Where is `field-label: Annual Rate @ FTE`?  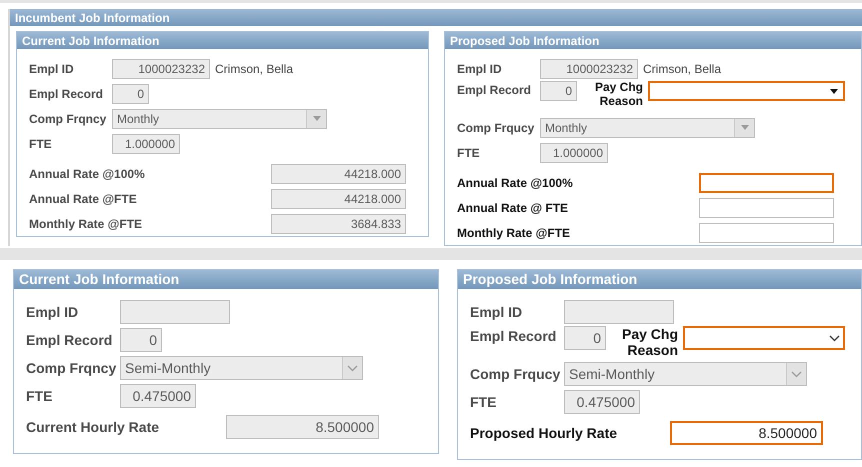 field-label: Annual Rate @ FTE is located at coordinates (513, 208).